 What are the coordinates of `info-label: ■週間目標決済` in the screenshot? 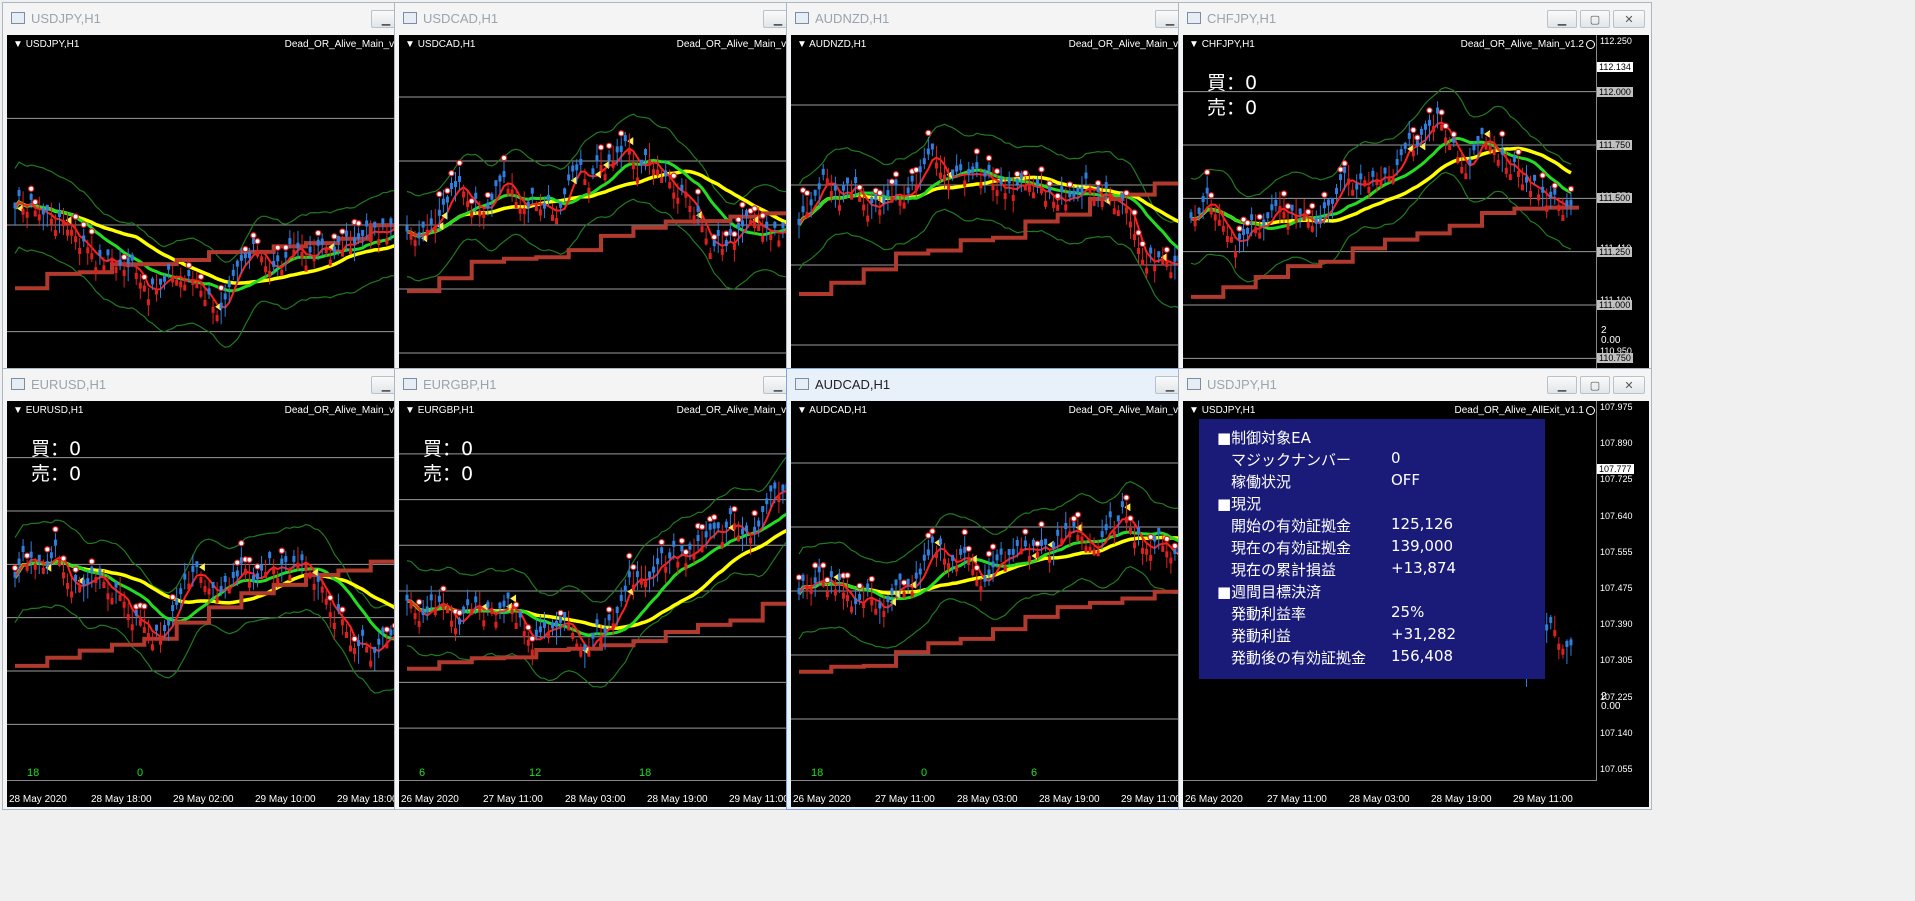 It's located at (1269, 592).